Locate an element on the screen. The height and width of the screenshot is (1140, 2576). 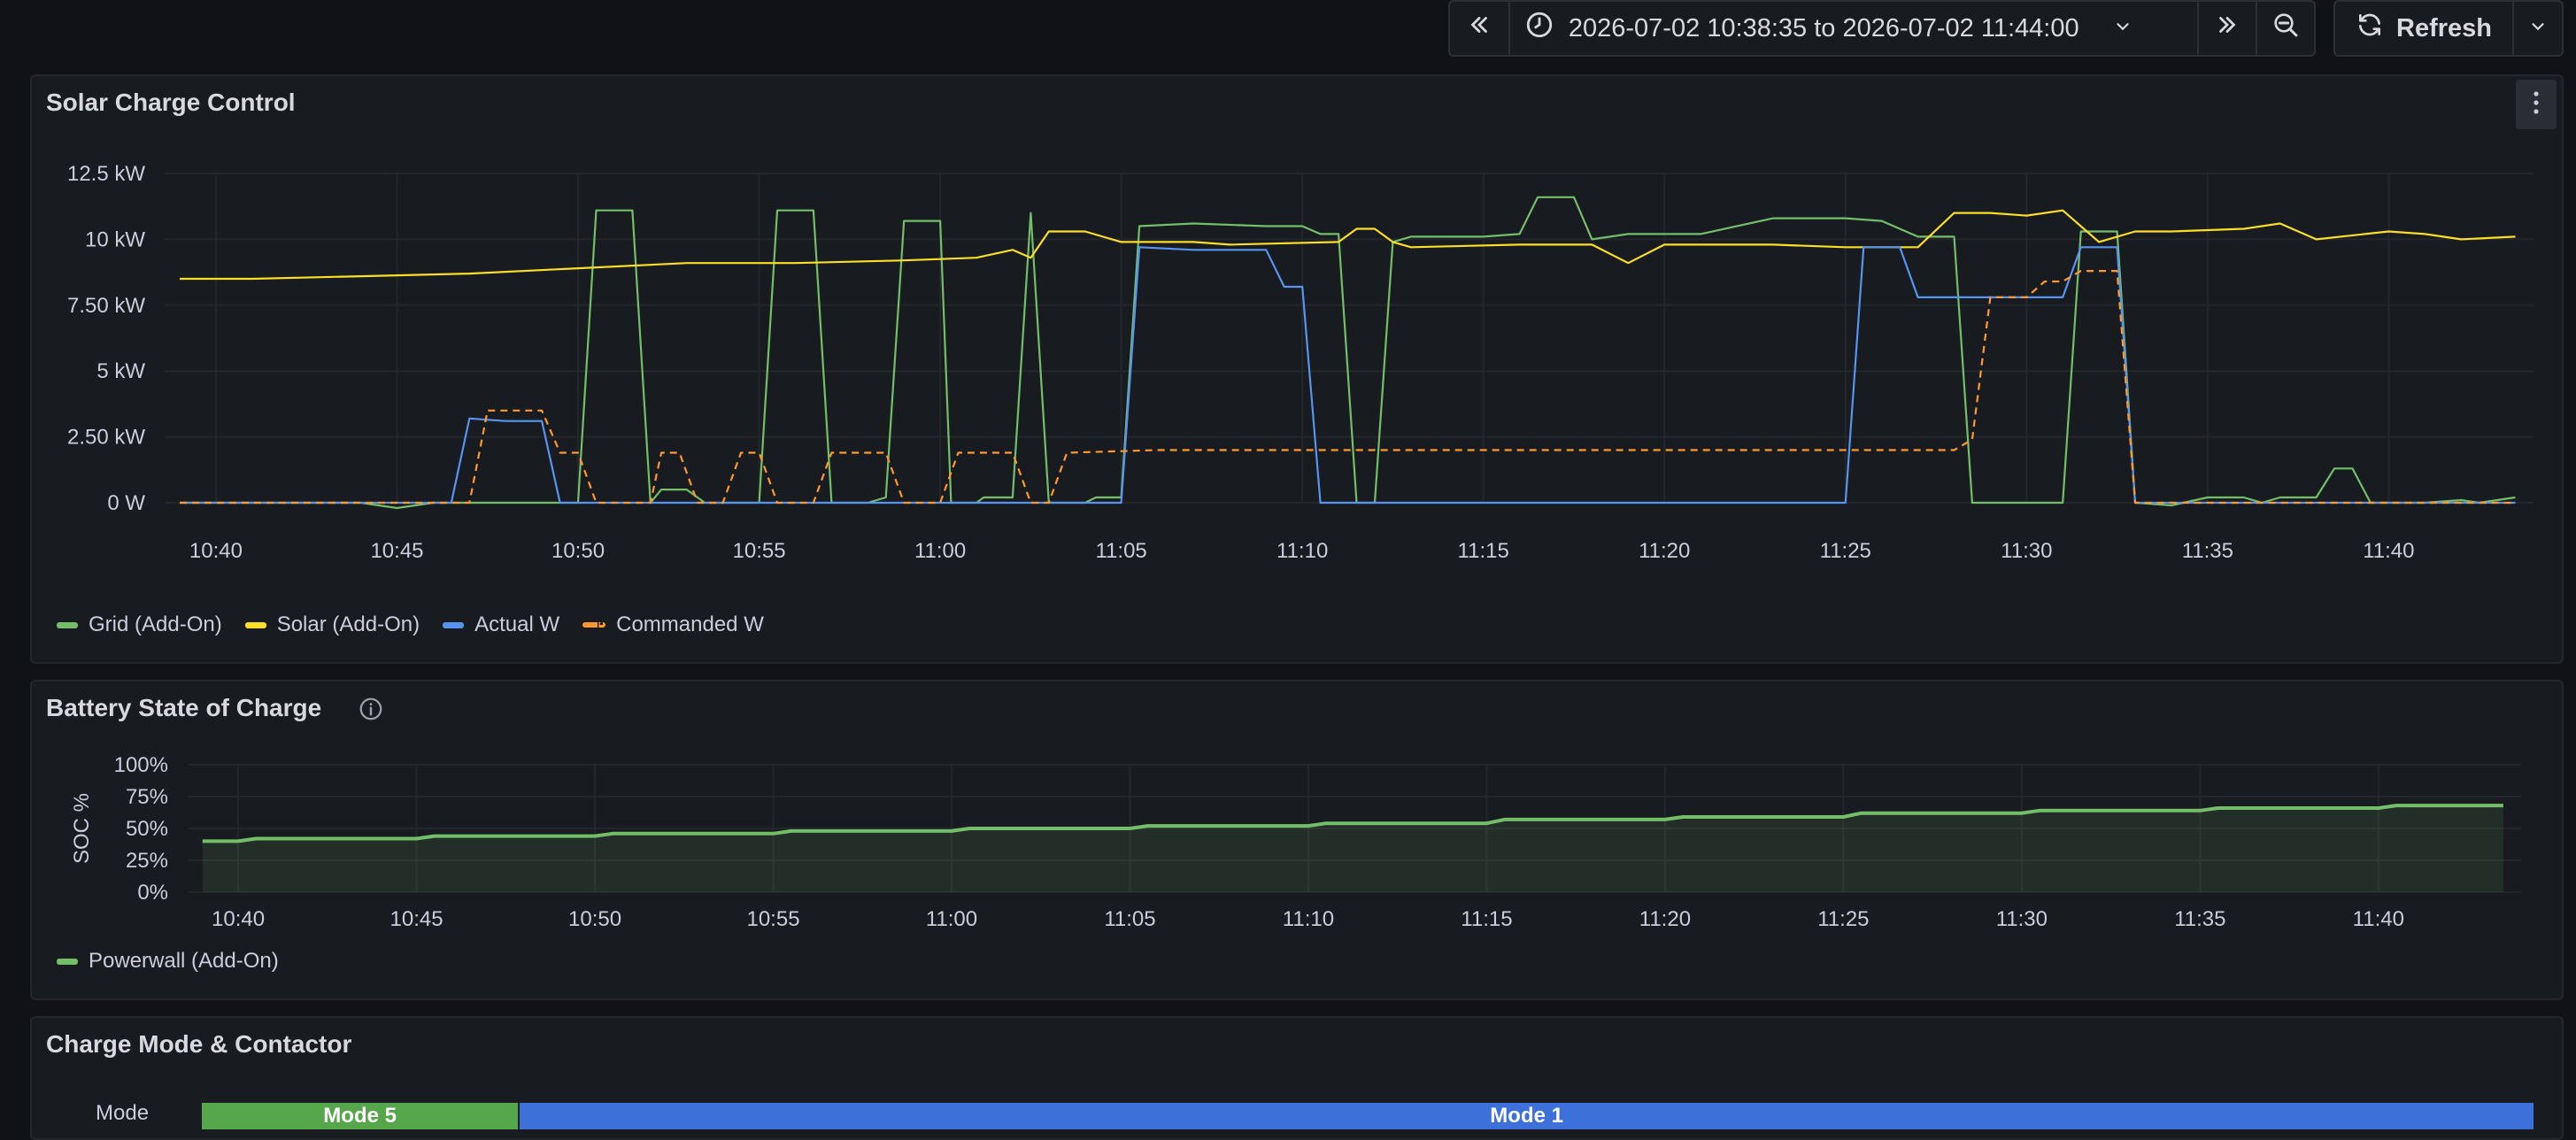
refresh-interval-button is located at coordinates (2537, 28).